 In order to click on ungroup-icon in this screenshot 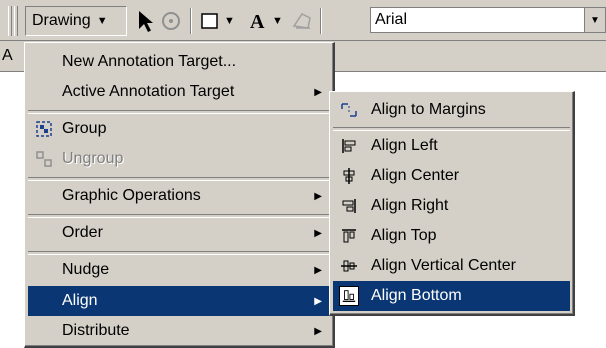, I will do `click(44, 159)`.